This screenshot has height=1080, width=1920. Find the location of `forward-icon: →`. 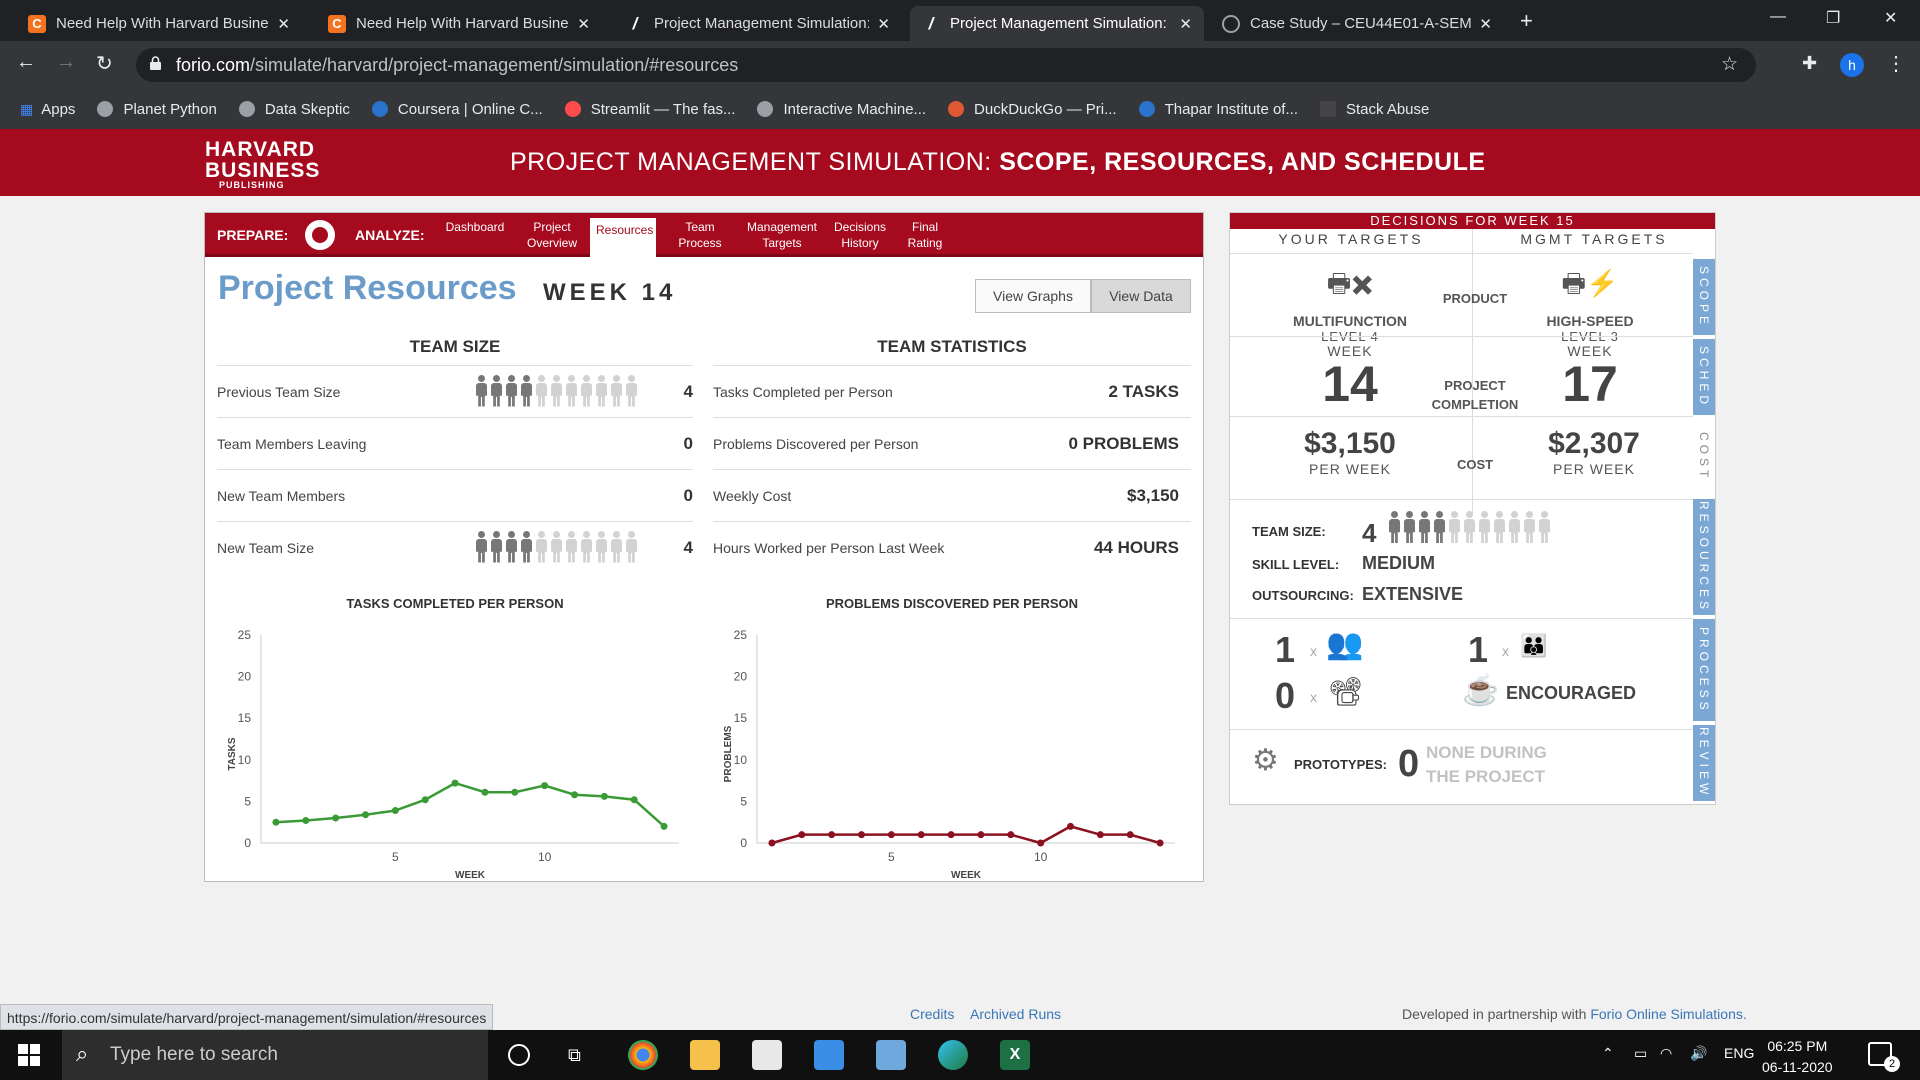

forward-icon: → is located at coordinates (66, 62).